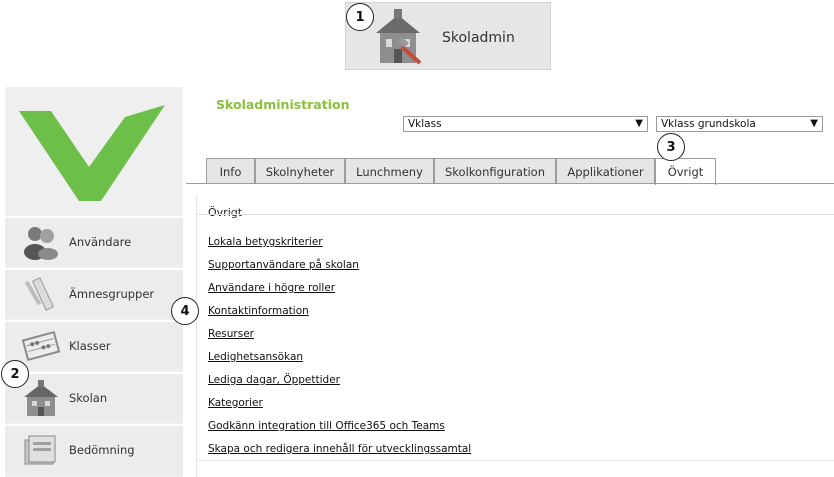 The image size is (834, 477). I want to click on skoladmin-tile: Skoladmin, so click(448, 36).